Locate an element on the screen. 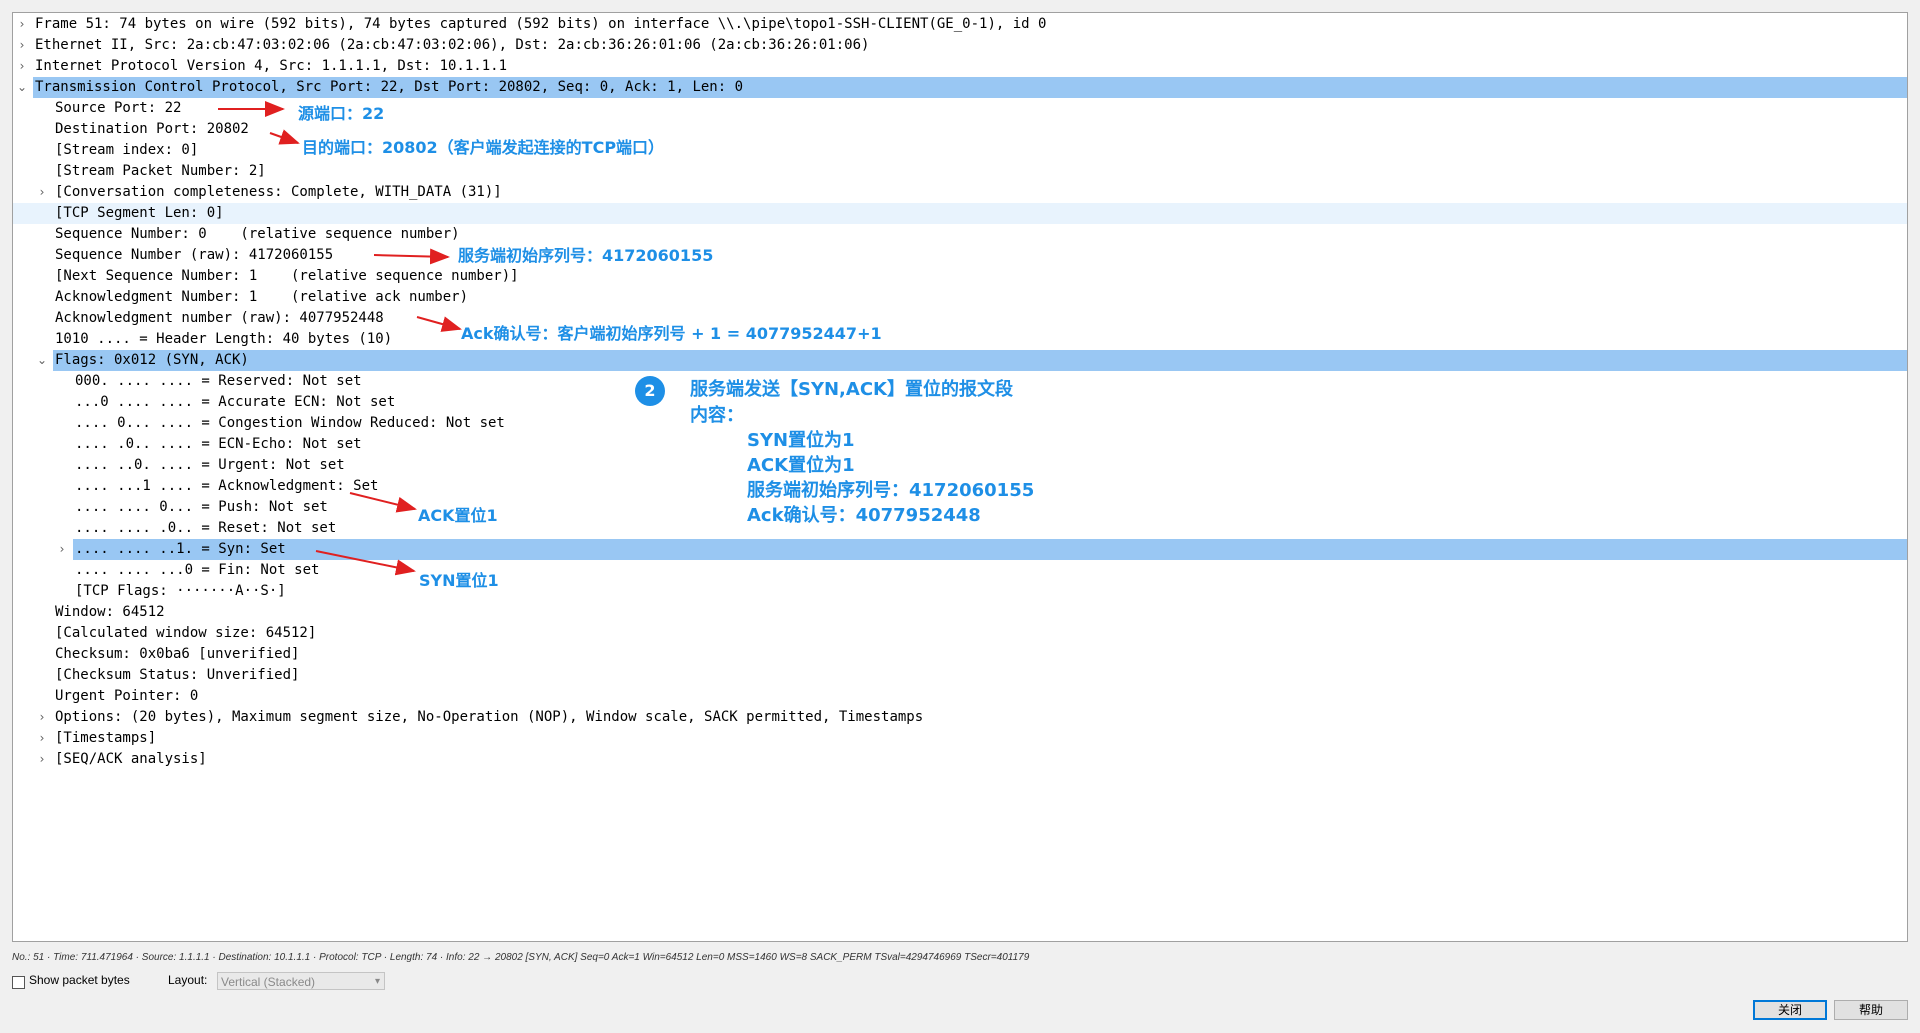 This screenshot has height=1033, width=1920. tree-row: › [SEQ/ACK analysis] is located at coordinates (960, 759).